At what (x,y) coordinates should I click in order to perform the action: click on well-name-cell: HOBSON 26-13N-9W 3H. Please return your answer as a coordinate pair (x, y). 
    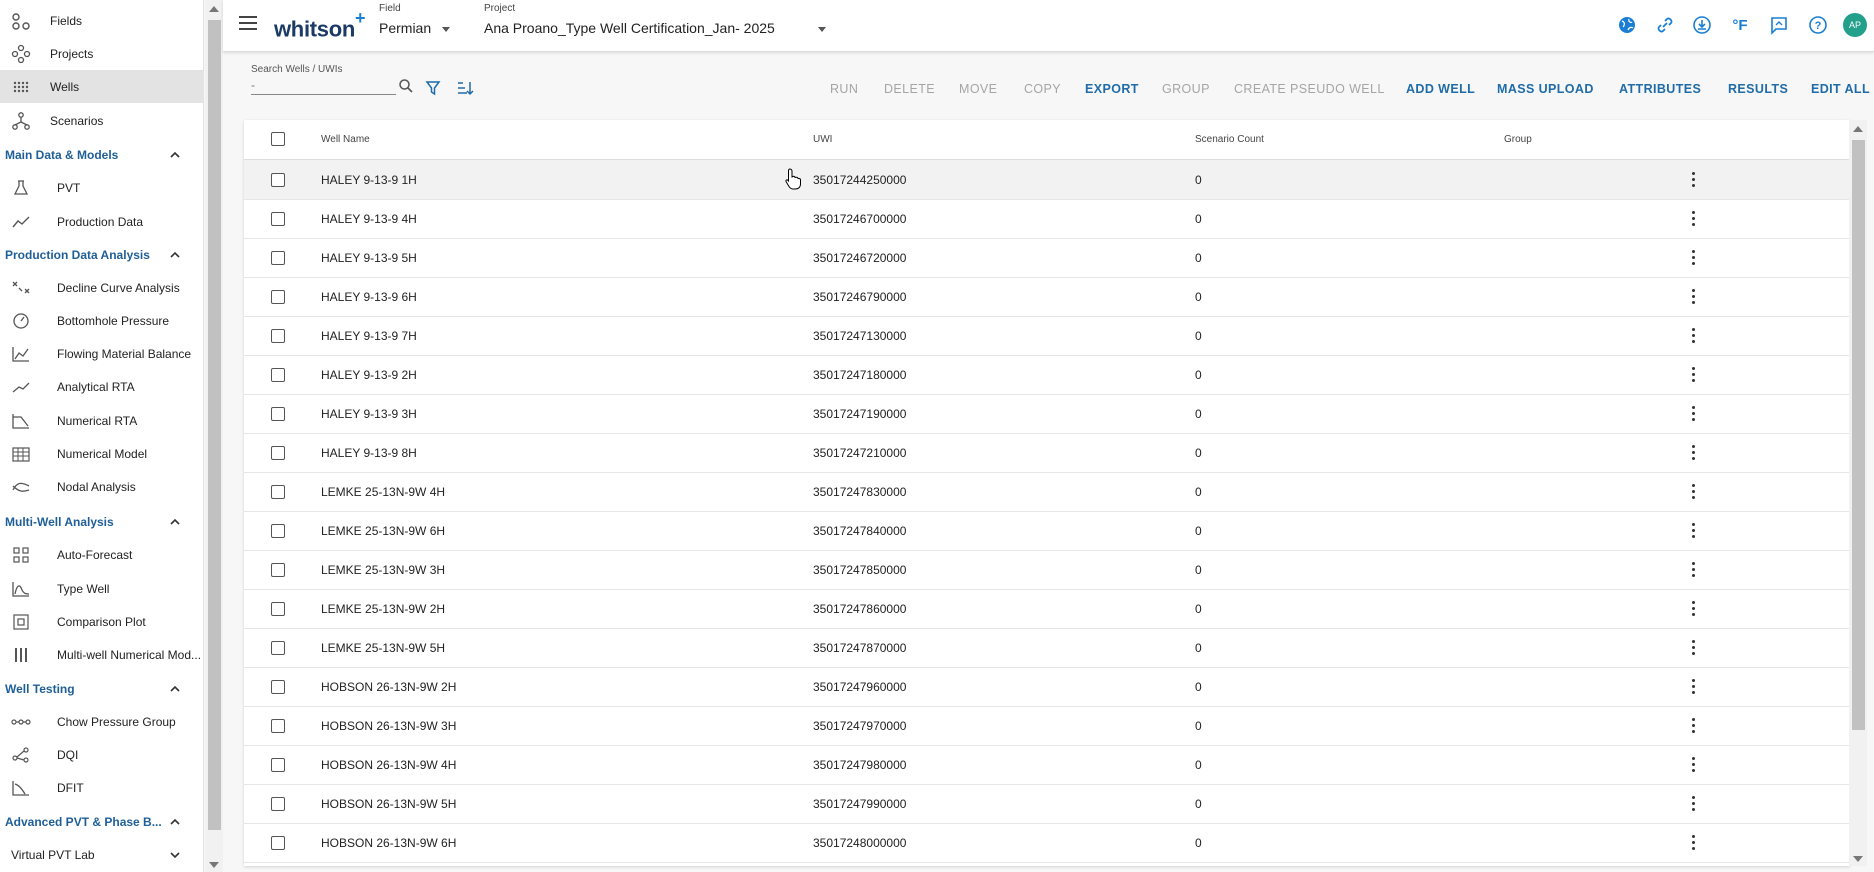
    Looking at the image, I should click on (388, 726).